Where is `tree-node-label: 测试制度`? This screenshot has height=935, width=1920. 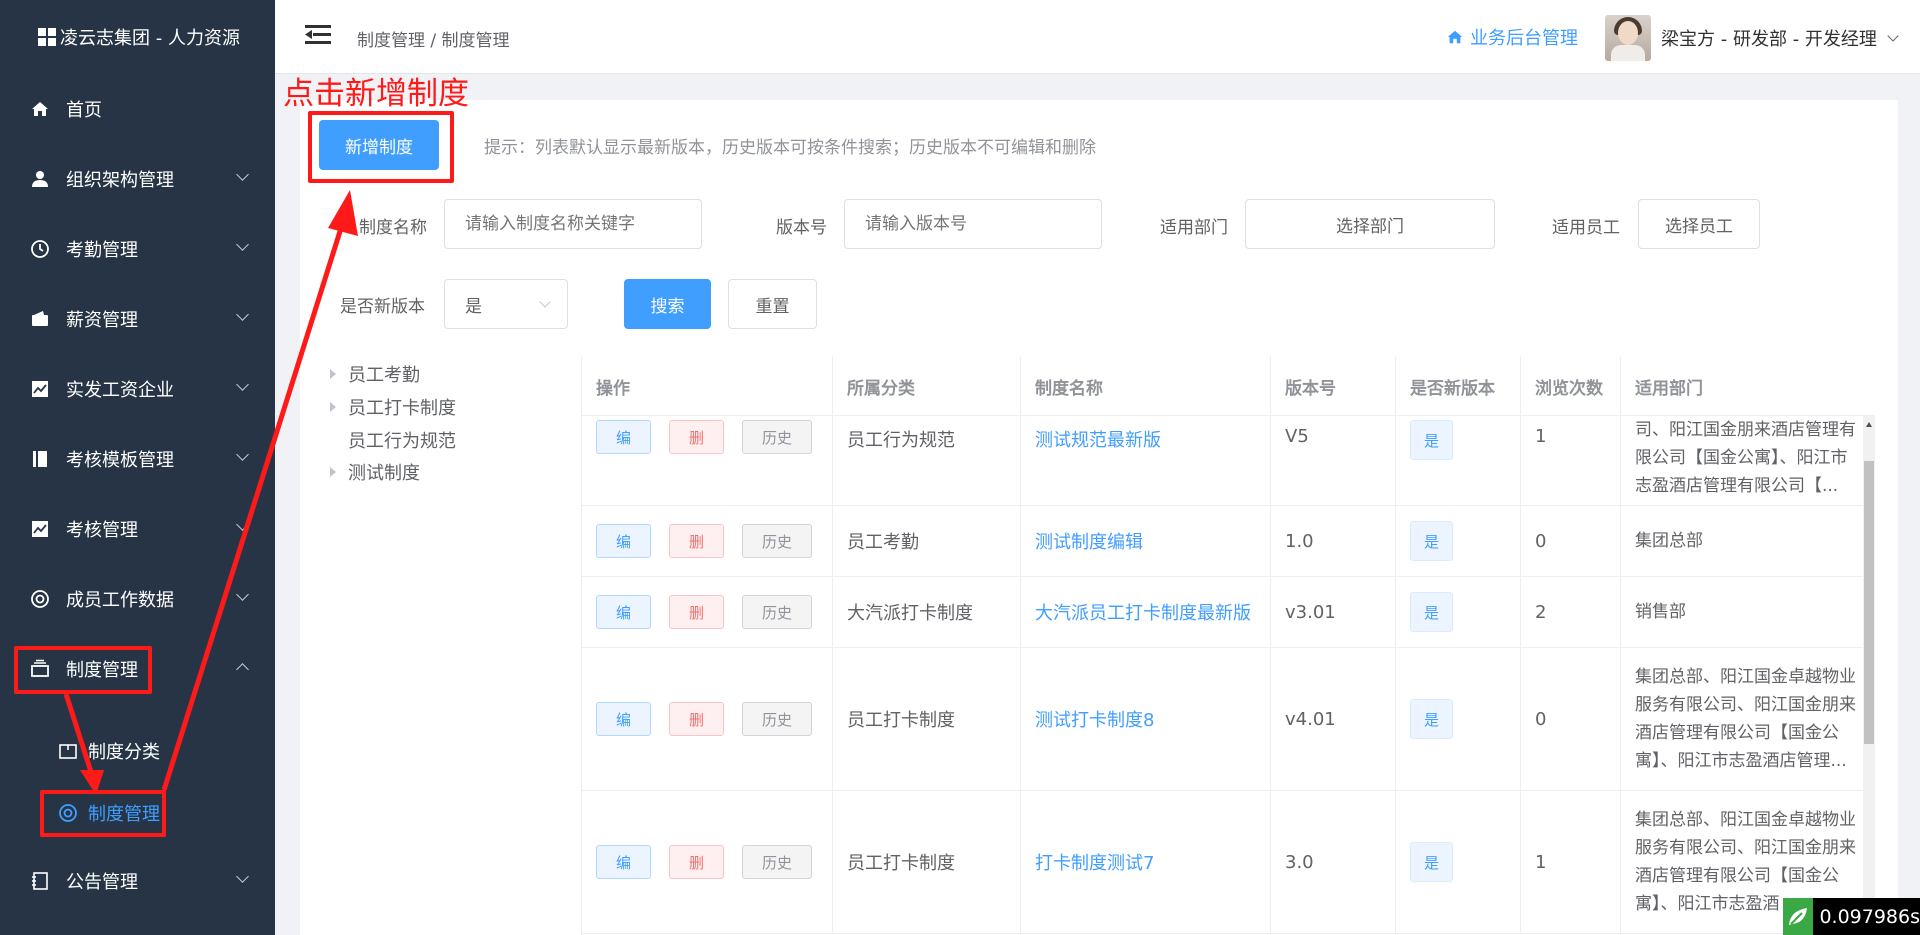 tree-node-label: 测试制度 is located at coordinates (384, 473).